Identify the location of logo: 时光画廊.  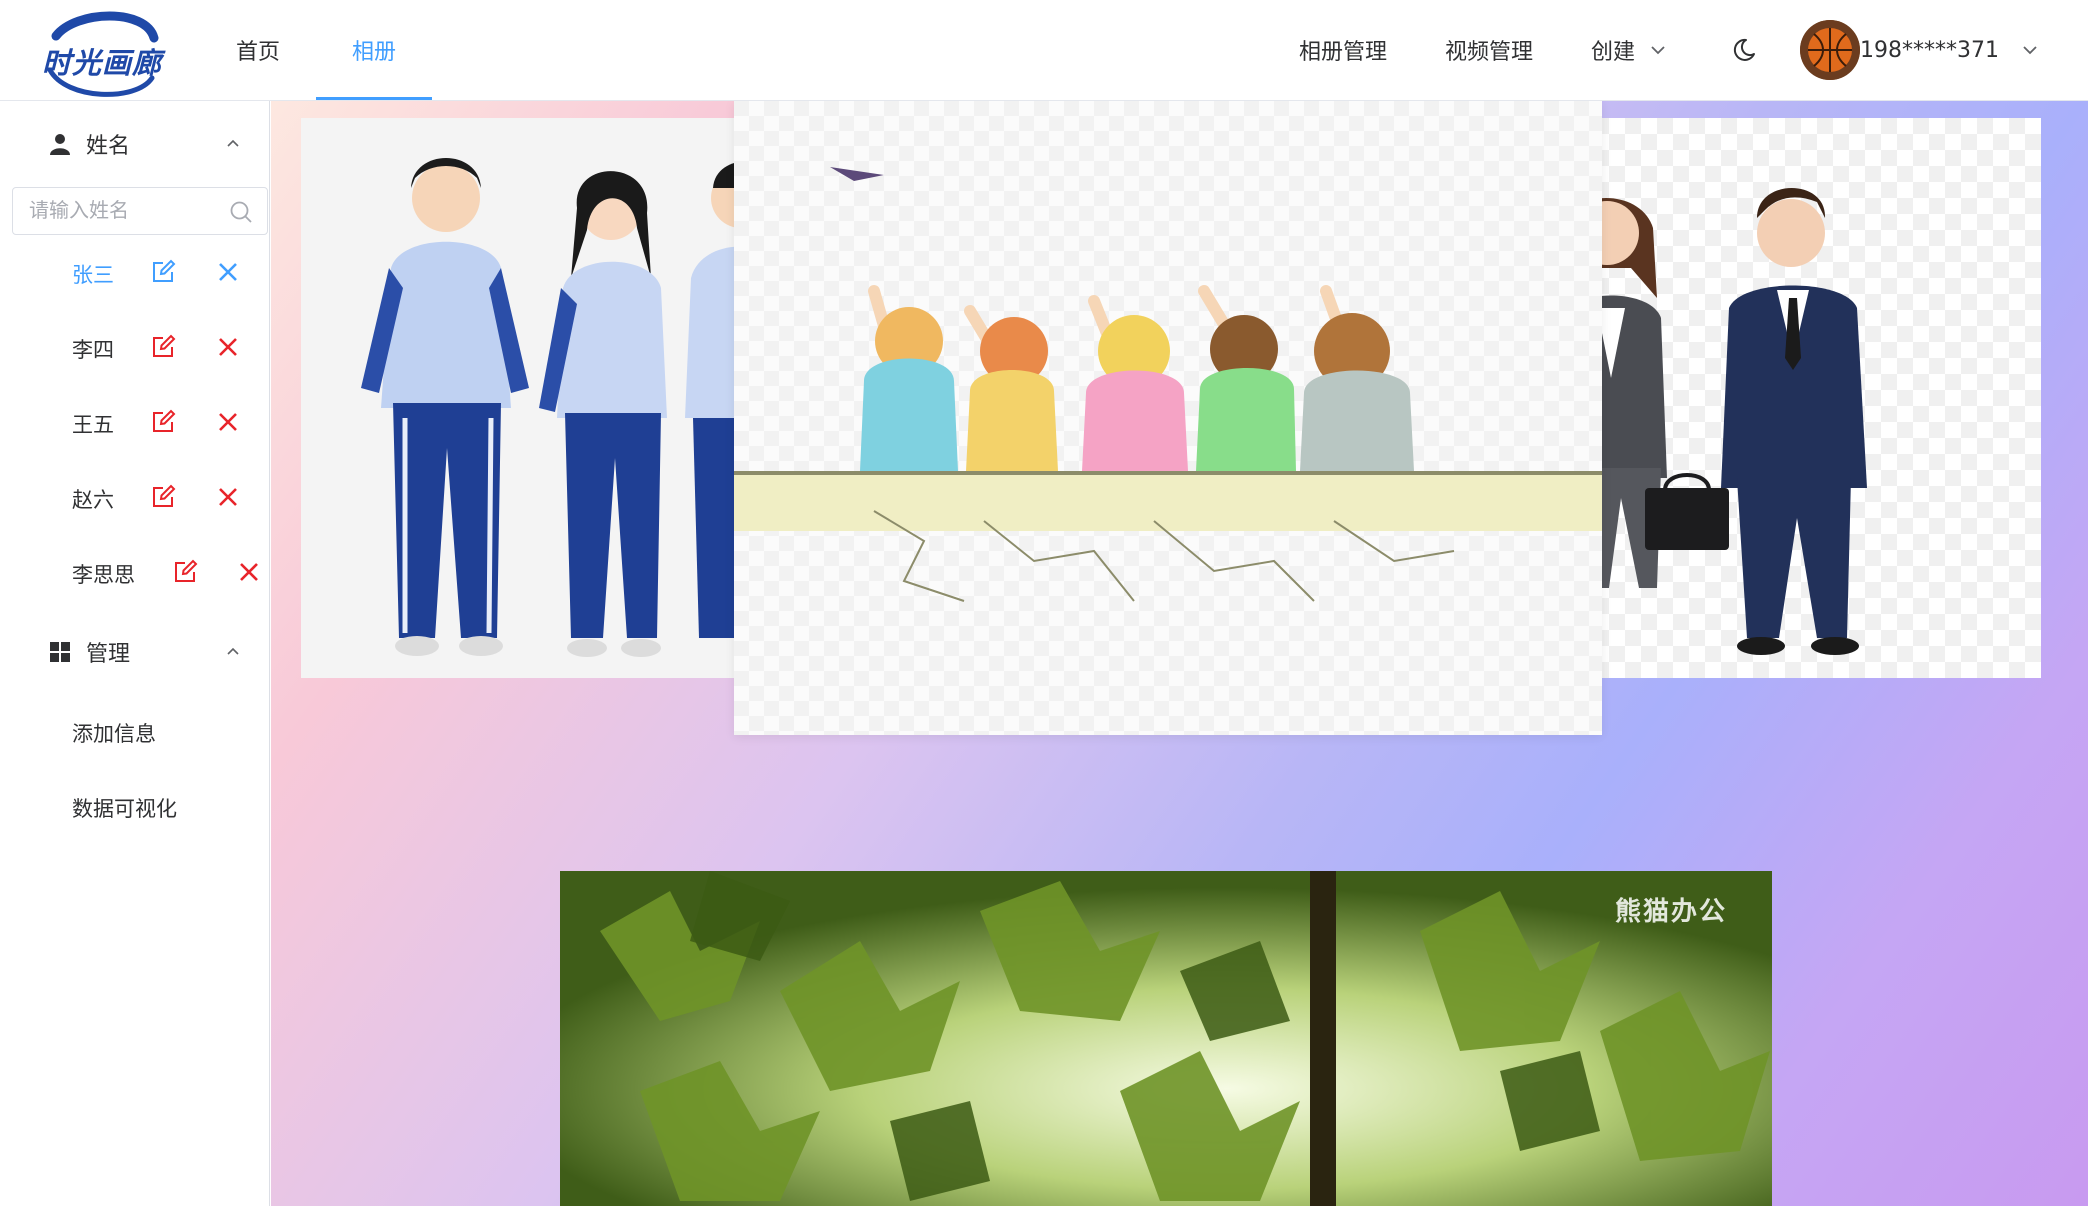
(101, 53).